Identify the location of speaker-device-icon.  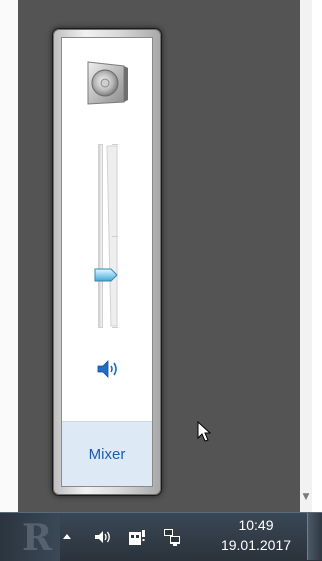
(107, 82).